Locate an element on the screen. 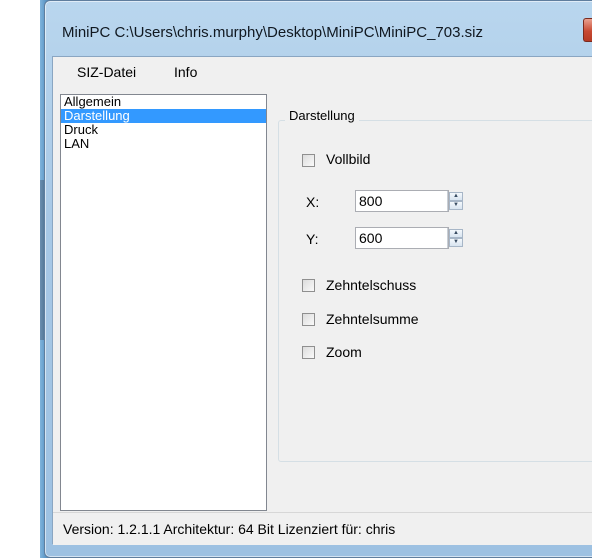 The width and height of the screenshot is (592, 558). zehntelschuss-label: Zehntelschuss is located at coordinates (371, 285).